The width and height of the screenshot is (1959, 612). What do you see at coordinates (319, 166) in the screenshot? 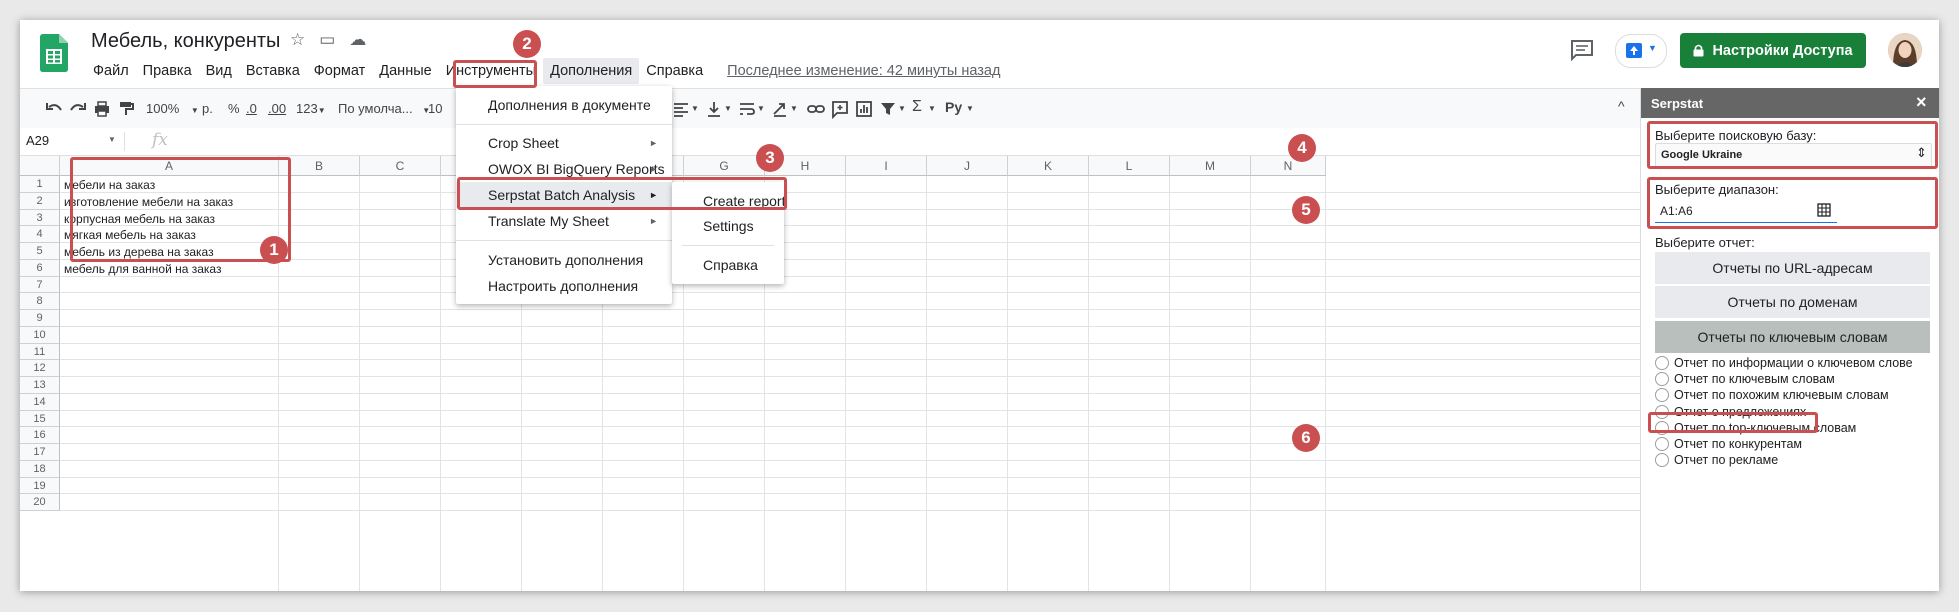
I see `column-header: B` at bounding box center [319, 166].